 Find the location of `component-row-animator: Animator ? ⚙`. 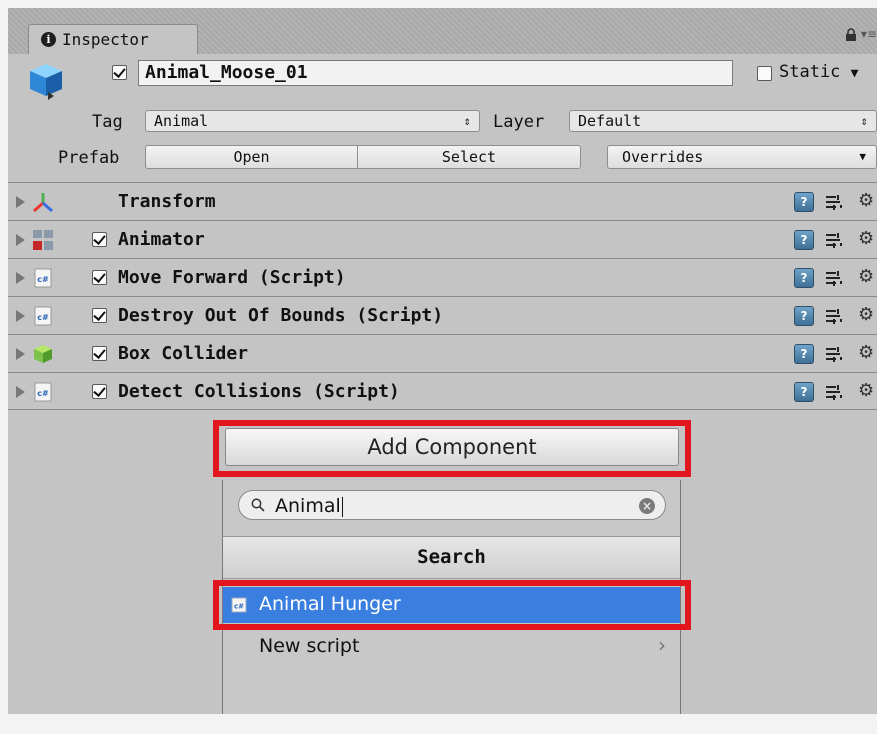

component-row-animator: Animator ? ⚙ is located at coordinates (442, 239).